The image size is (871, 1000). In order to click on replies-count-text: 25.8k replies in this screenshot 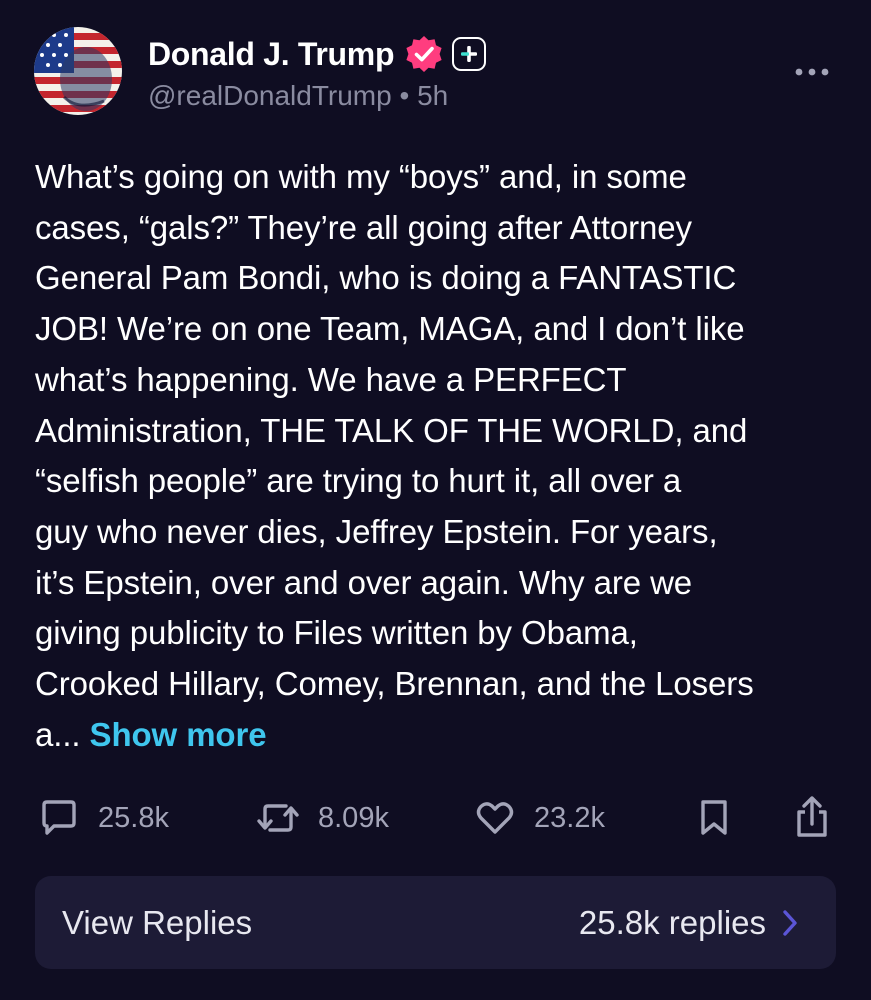, I will do `click(672, 922)`.